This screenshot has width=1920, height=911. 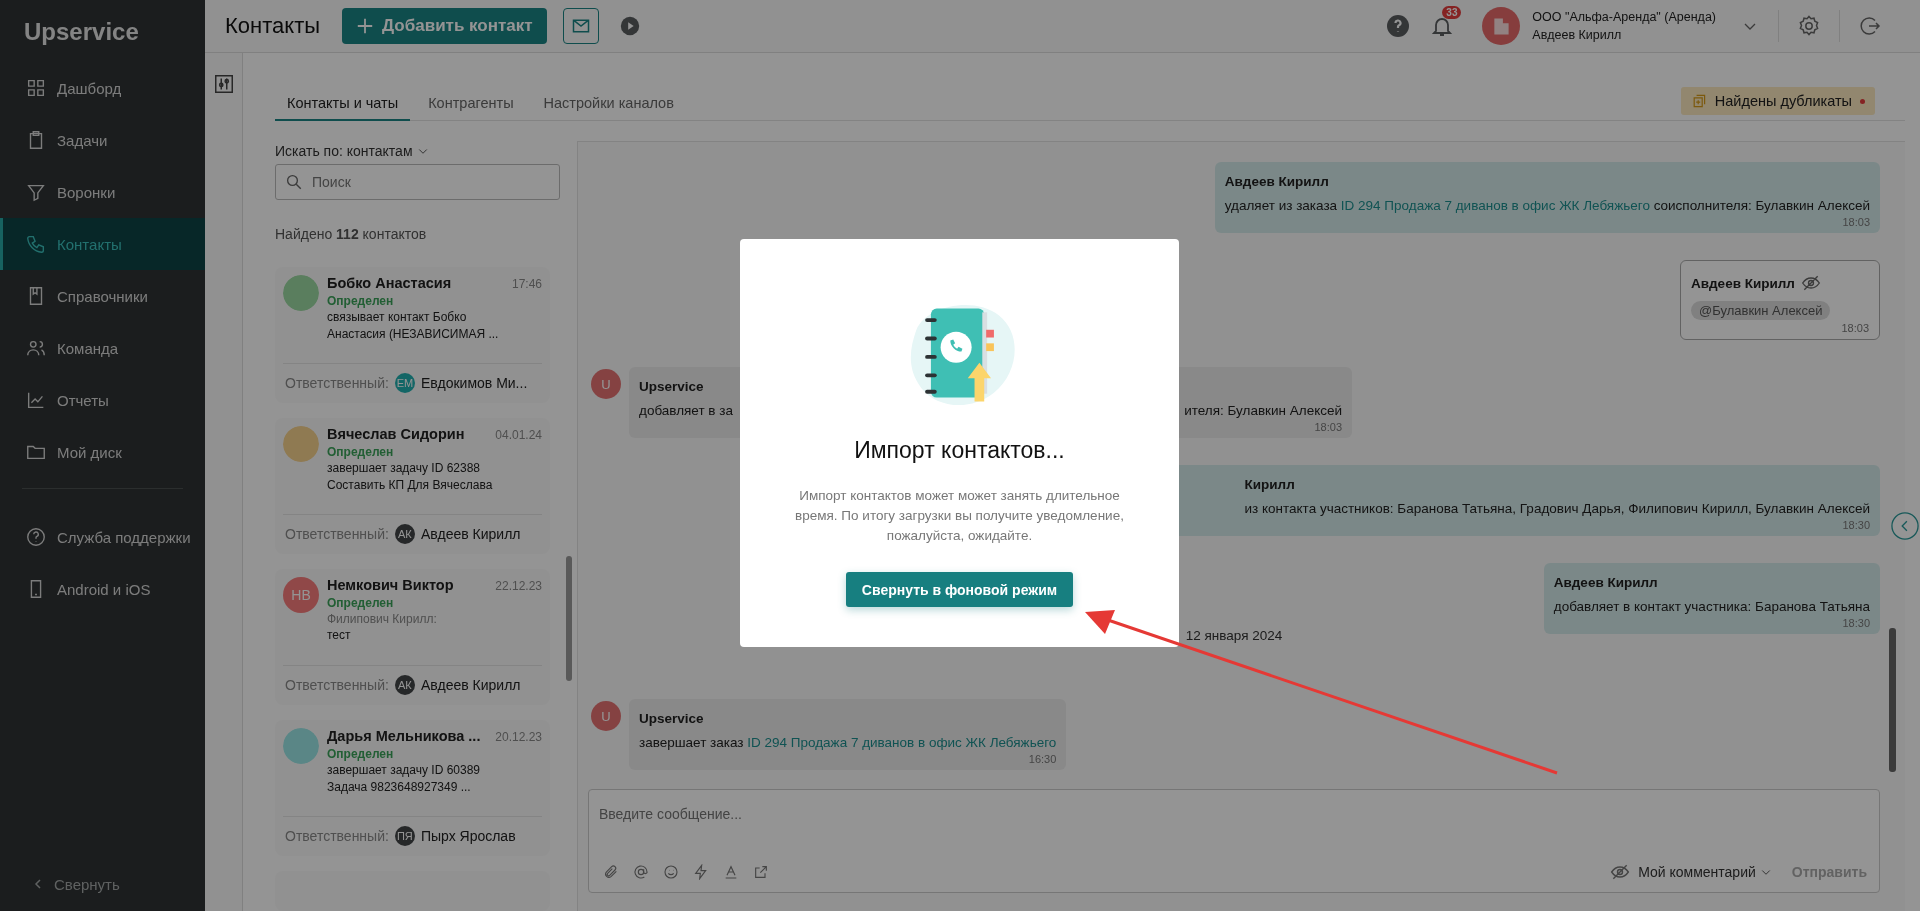 I want to click on message-text: добавляет в за, so click(x=686, y=410).